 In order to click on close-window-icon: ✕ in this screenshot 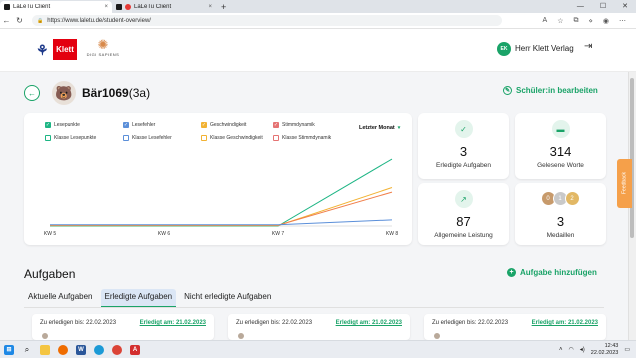, I will do `click(625, 7)`.